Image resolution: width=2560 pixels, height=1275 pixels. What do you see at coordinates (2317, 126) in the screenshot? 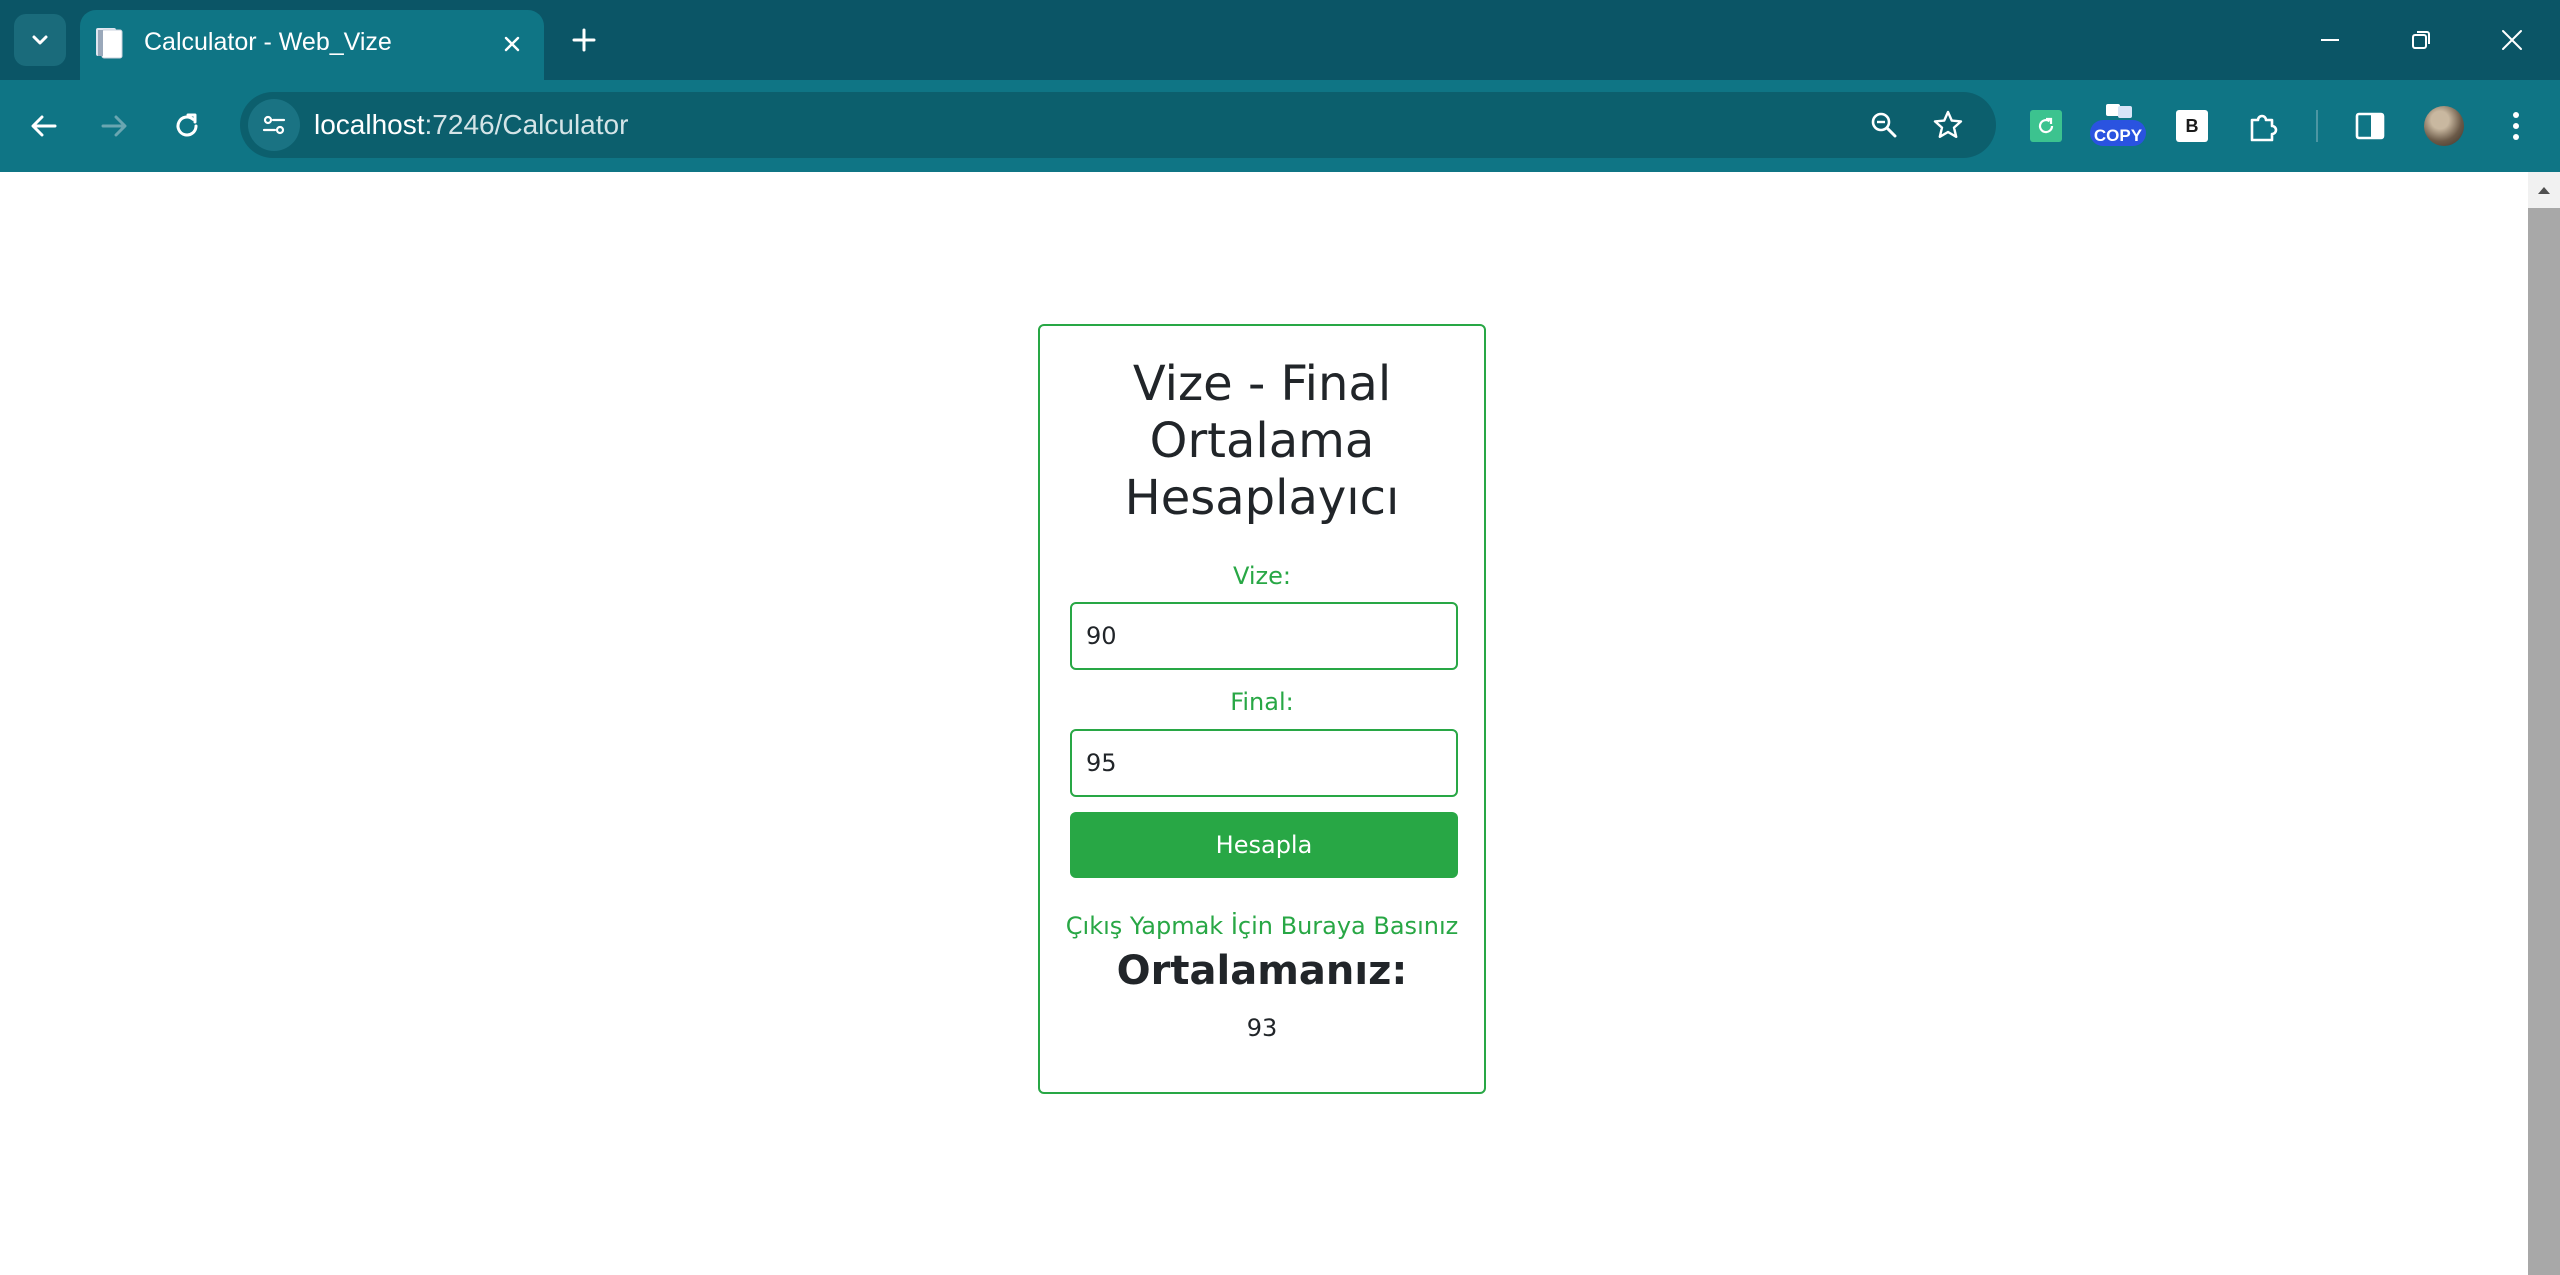
I see `toolbar-separator` at bounding box center [2317, 126].